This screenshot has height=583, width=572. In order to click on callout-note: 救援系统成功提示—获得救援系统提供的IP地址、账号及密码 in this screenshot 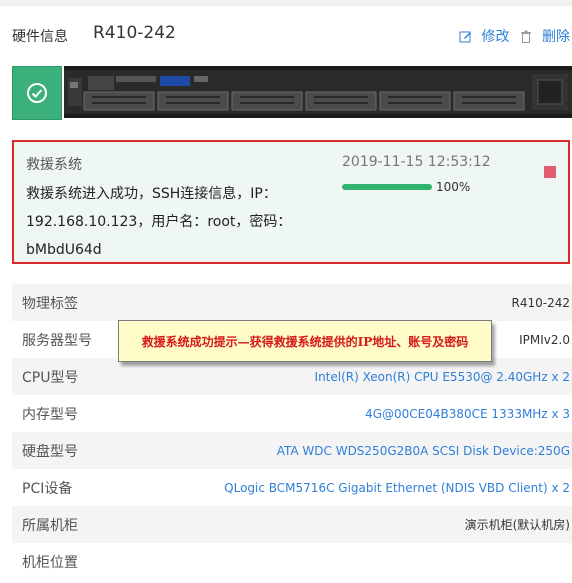, I will do `click(305, 341)`.